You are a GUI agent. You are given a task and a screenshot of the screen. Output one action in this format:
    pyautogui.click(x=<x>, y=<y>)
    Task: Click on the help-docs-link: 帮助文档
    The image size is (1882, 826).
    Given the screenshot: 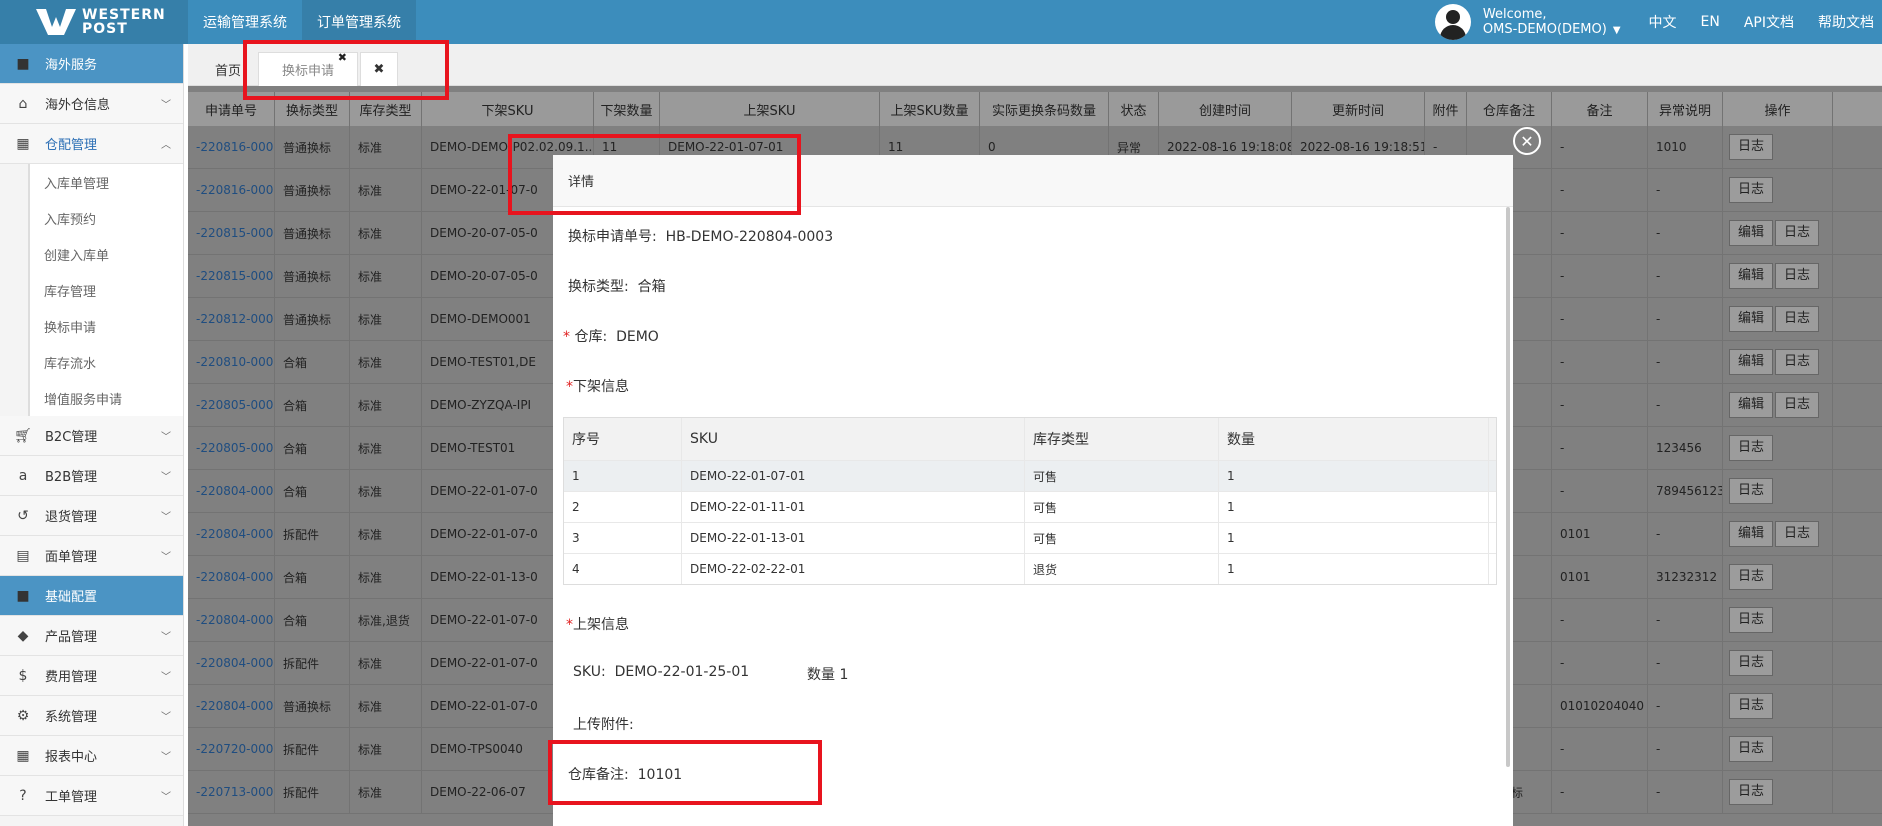 What is the action you would take?
    pyautogui.click(x=1846, y=22)
    